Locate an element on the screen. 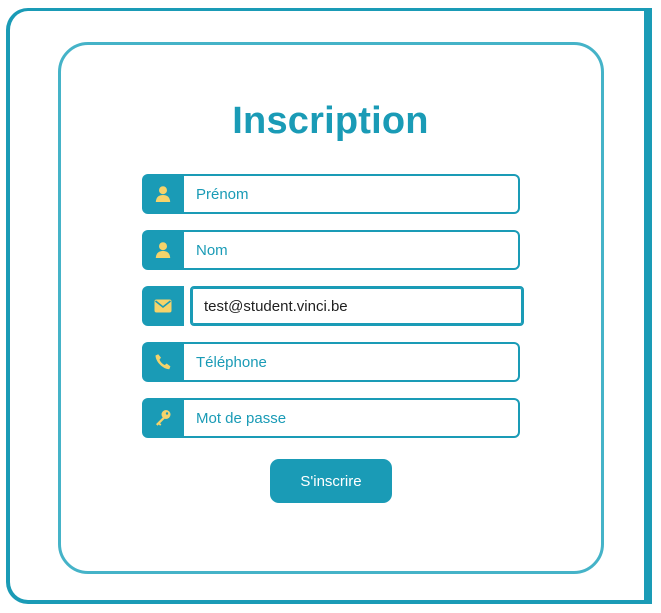  register-button: S'inscrire is located at coordinates (331, 481).